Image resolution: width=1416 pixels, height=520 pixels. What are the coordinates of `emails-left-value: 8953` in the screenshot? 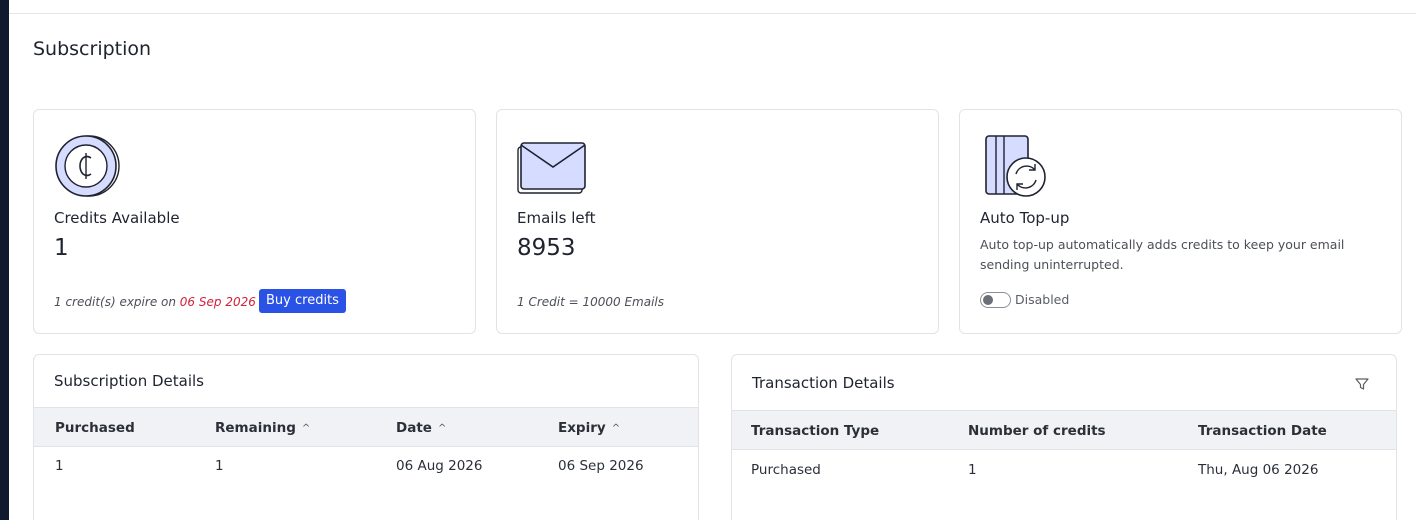 It's located at (546, 248).